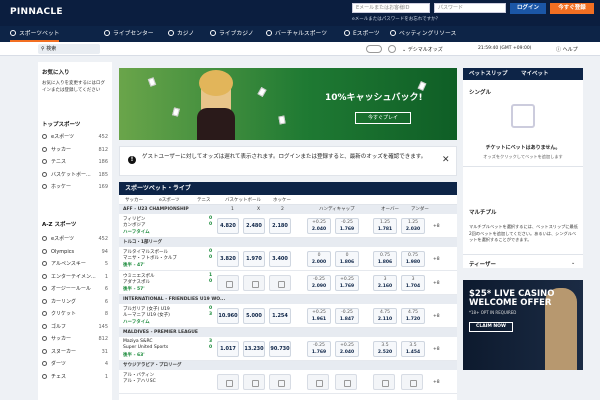 The height and width of the screenshot is (400, 600). I want to click on odds-button: 1.25 2.030, so click(413, 226).